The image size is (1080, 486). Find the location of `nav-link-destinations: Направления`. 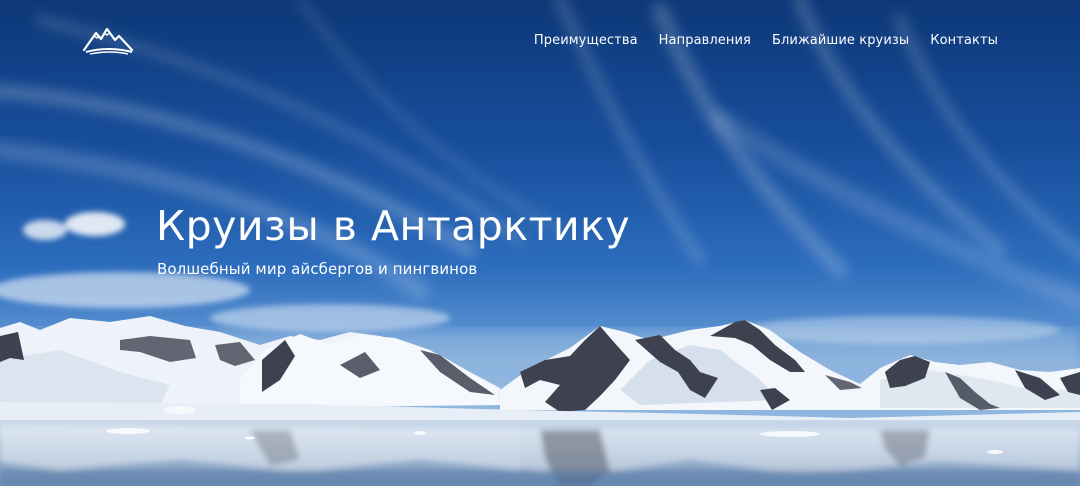

nav-link-destinations: Направления is located at coordinates (705, 40).